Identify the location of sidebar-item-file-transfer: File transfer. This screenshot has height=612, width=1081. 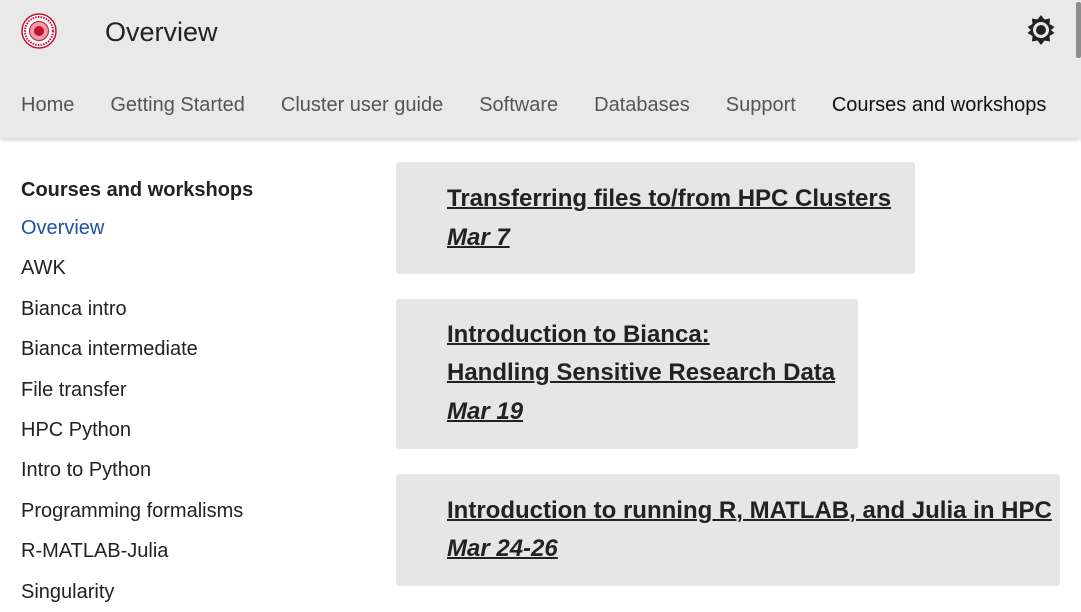
(186, 390).